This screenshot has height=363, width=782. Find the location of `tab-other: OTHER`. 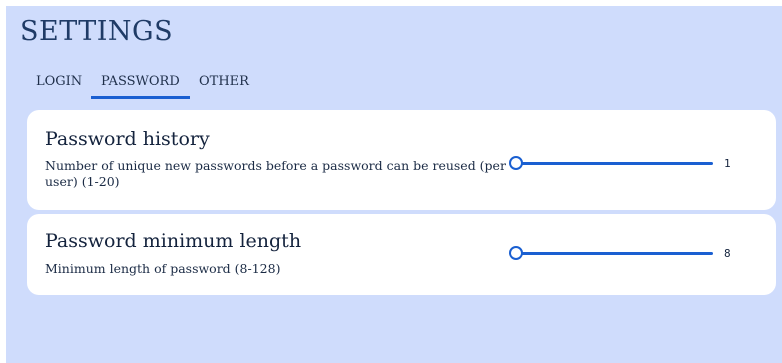

tab-other: OTHER is located at coordinates (224, 81).